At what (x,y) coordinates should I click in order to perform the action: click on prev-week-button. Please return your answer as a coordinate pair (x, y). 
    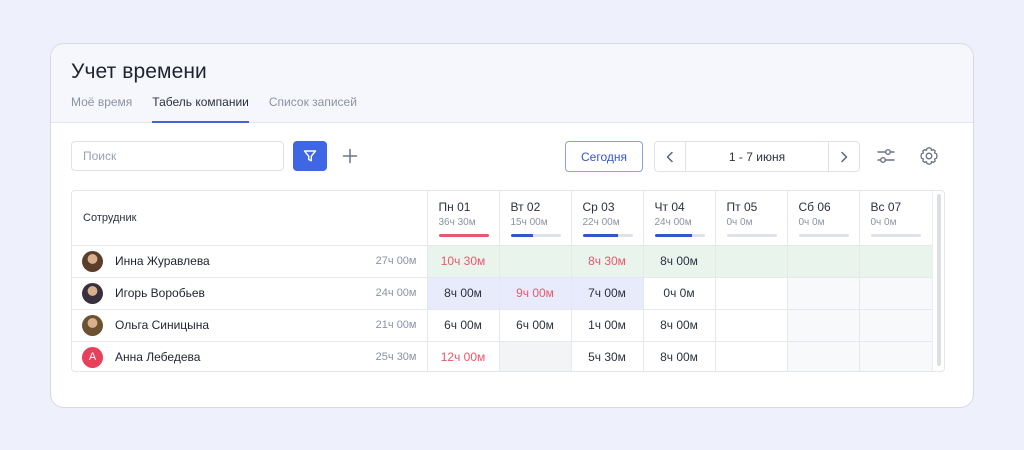
    Looking at the image, I should click on (670, 156).